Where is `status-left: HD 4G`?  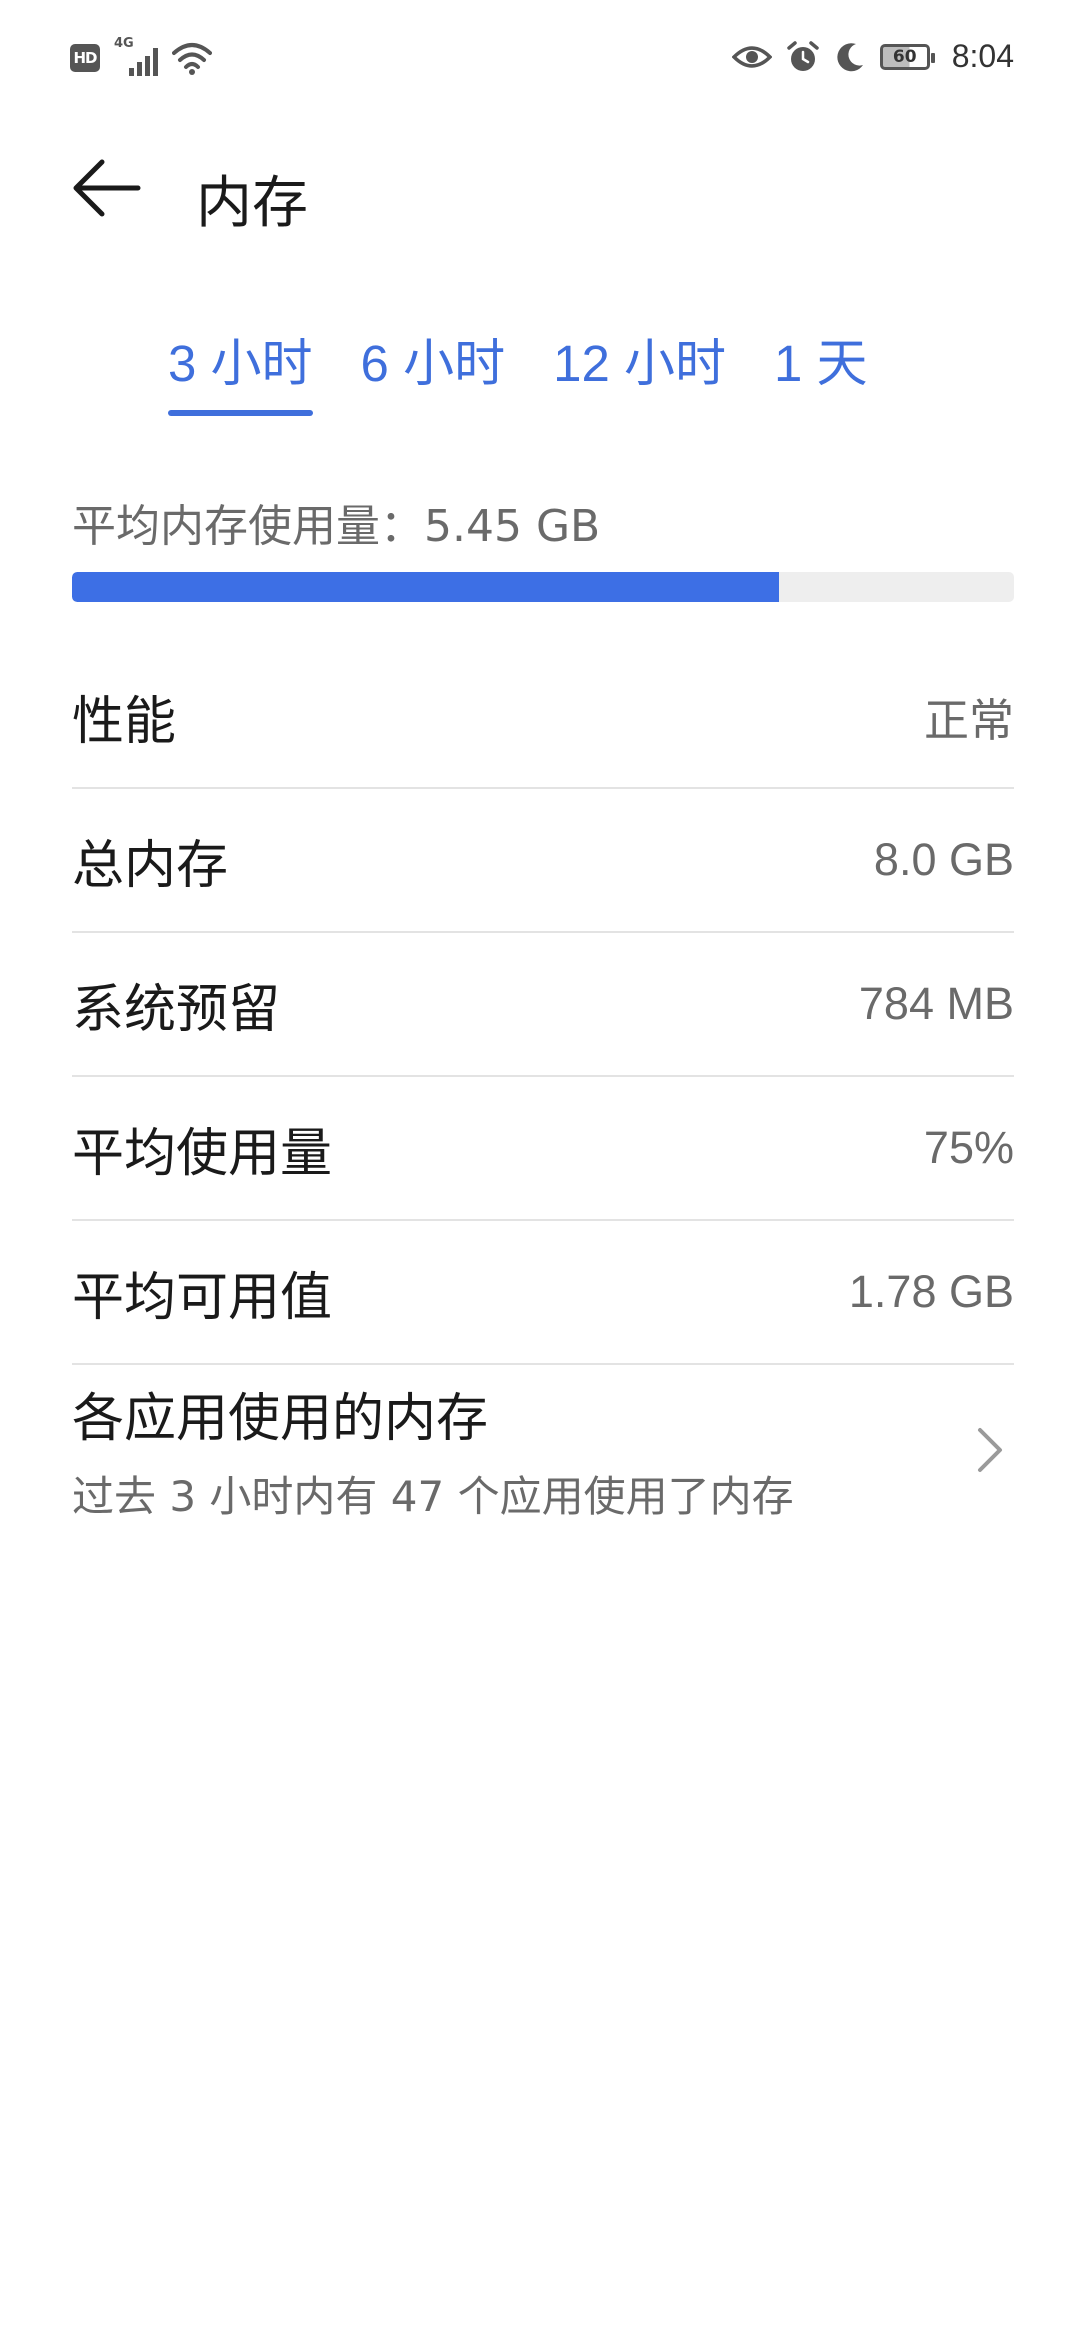 status-left: HD 4G is located at coordinates (141, 57).